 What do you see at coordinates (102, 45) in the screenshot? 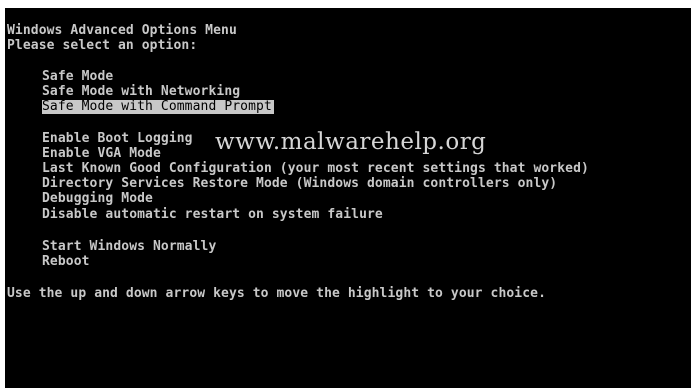
I see `menu-prompt: Please select an option:` at bounding box center [102, 45].